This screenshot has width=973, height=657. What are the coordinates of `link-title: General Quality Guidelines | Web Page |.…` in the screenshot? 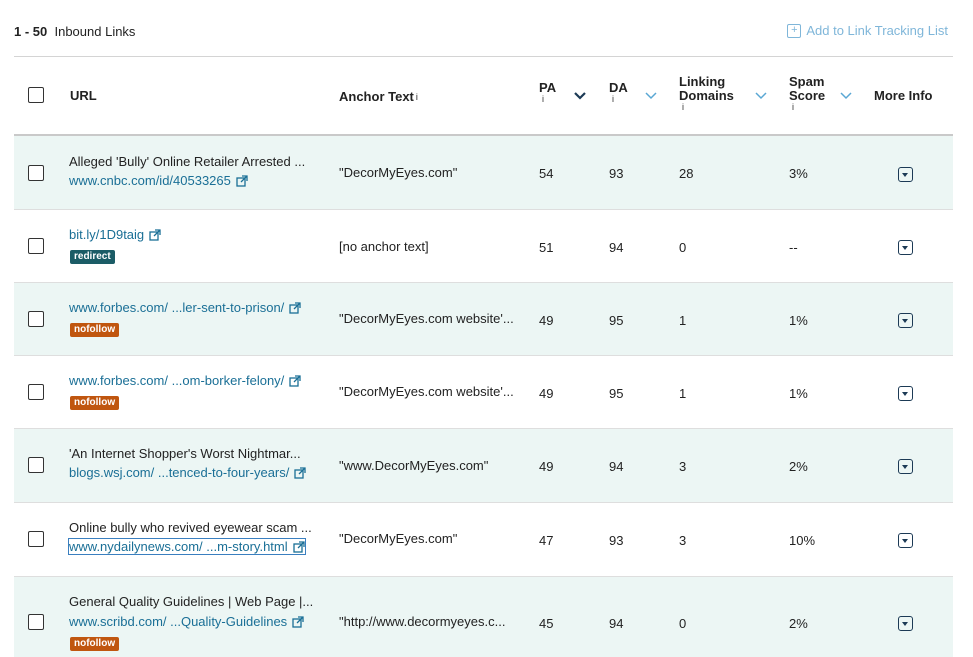 It's located at (191, 601).